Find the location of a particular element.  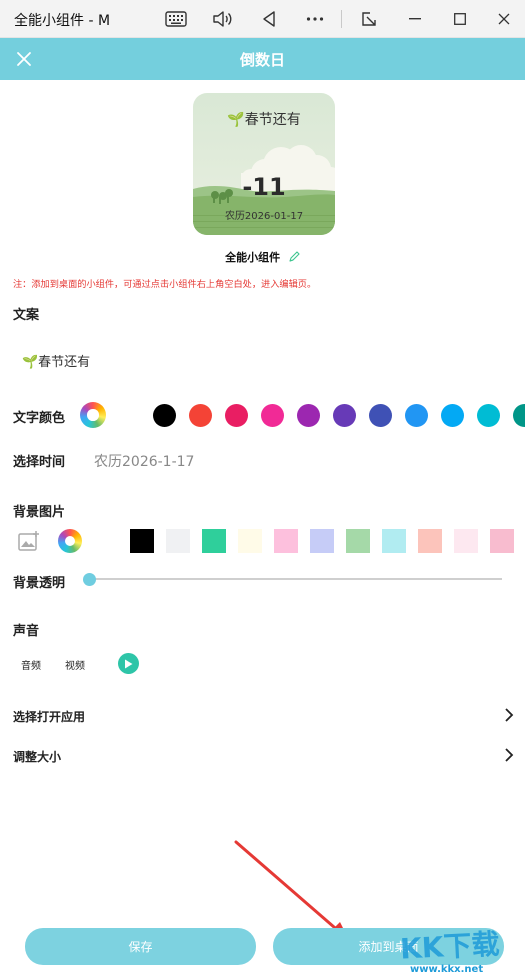

preview-days-count: -11 is located at coordinates (264, 187).